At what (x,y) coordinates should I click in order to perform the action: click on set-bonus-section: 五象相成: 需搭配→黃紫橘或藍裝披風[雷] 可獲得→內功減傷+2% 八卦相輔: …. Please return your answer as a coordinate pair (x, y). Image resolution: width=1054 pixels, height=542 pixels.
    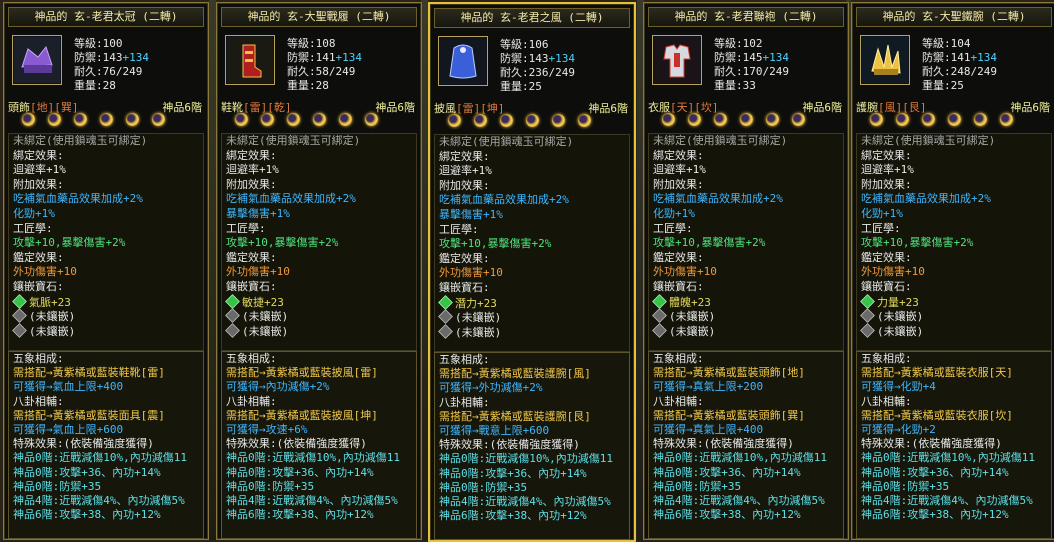
    Looking at the image, I should click on (319, 445).